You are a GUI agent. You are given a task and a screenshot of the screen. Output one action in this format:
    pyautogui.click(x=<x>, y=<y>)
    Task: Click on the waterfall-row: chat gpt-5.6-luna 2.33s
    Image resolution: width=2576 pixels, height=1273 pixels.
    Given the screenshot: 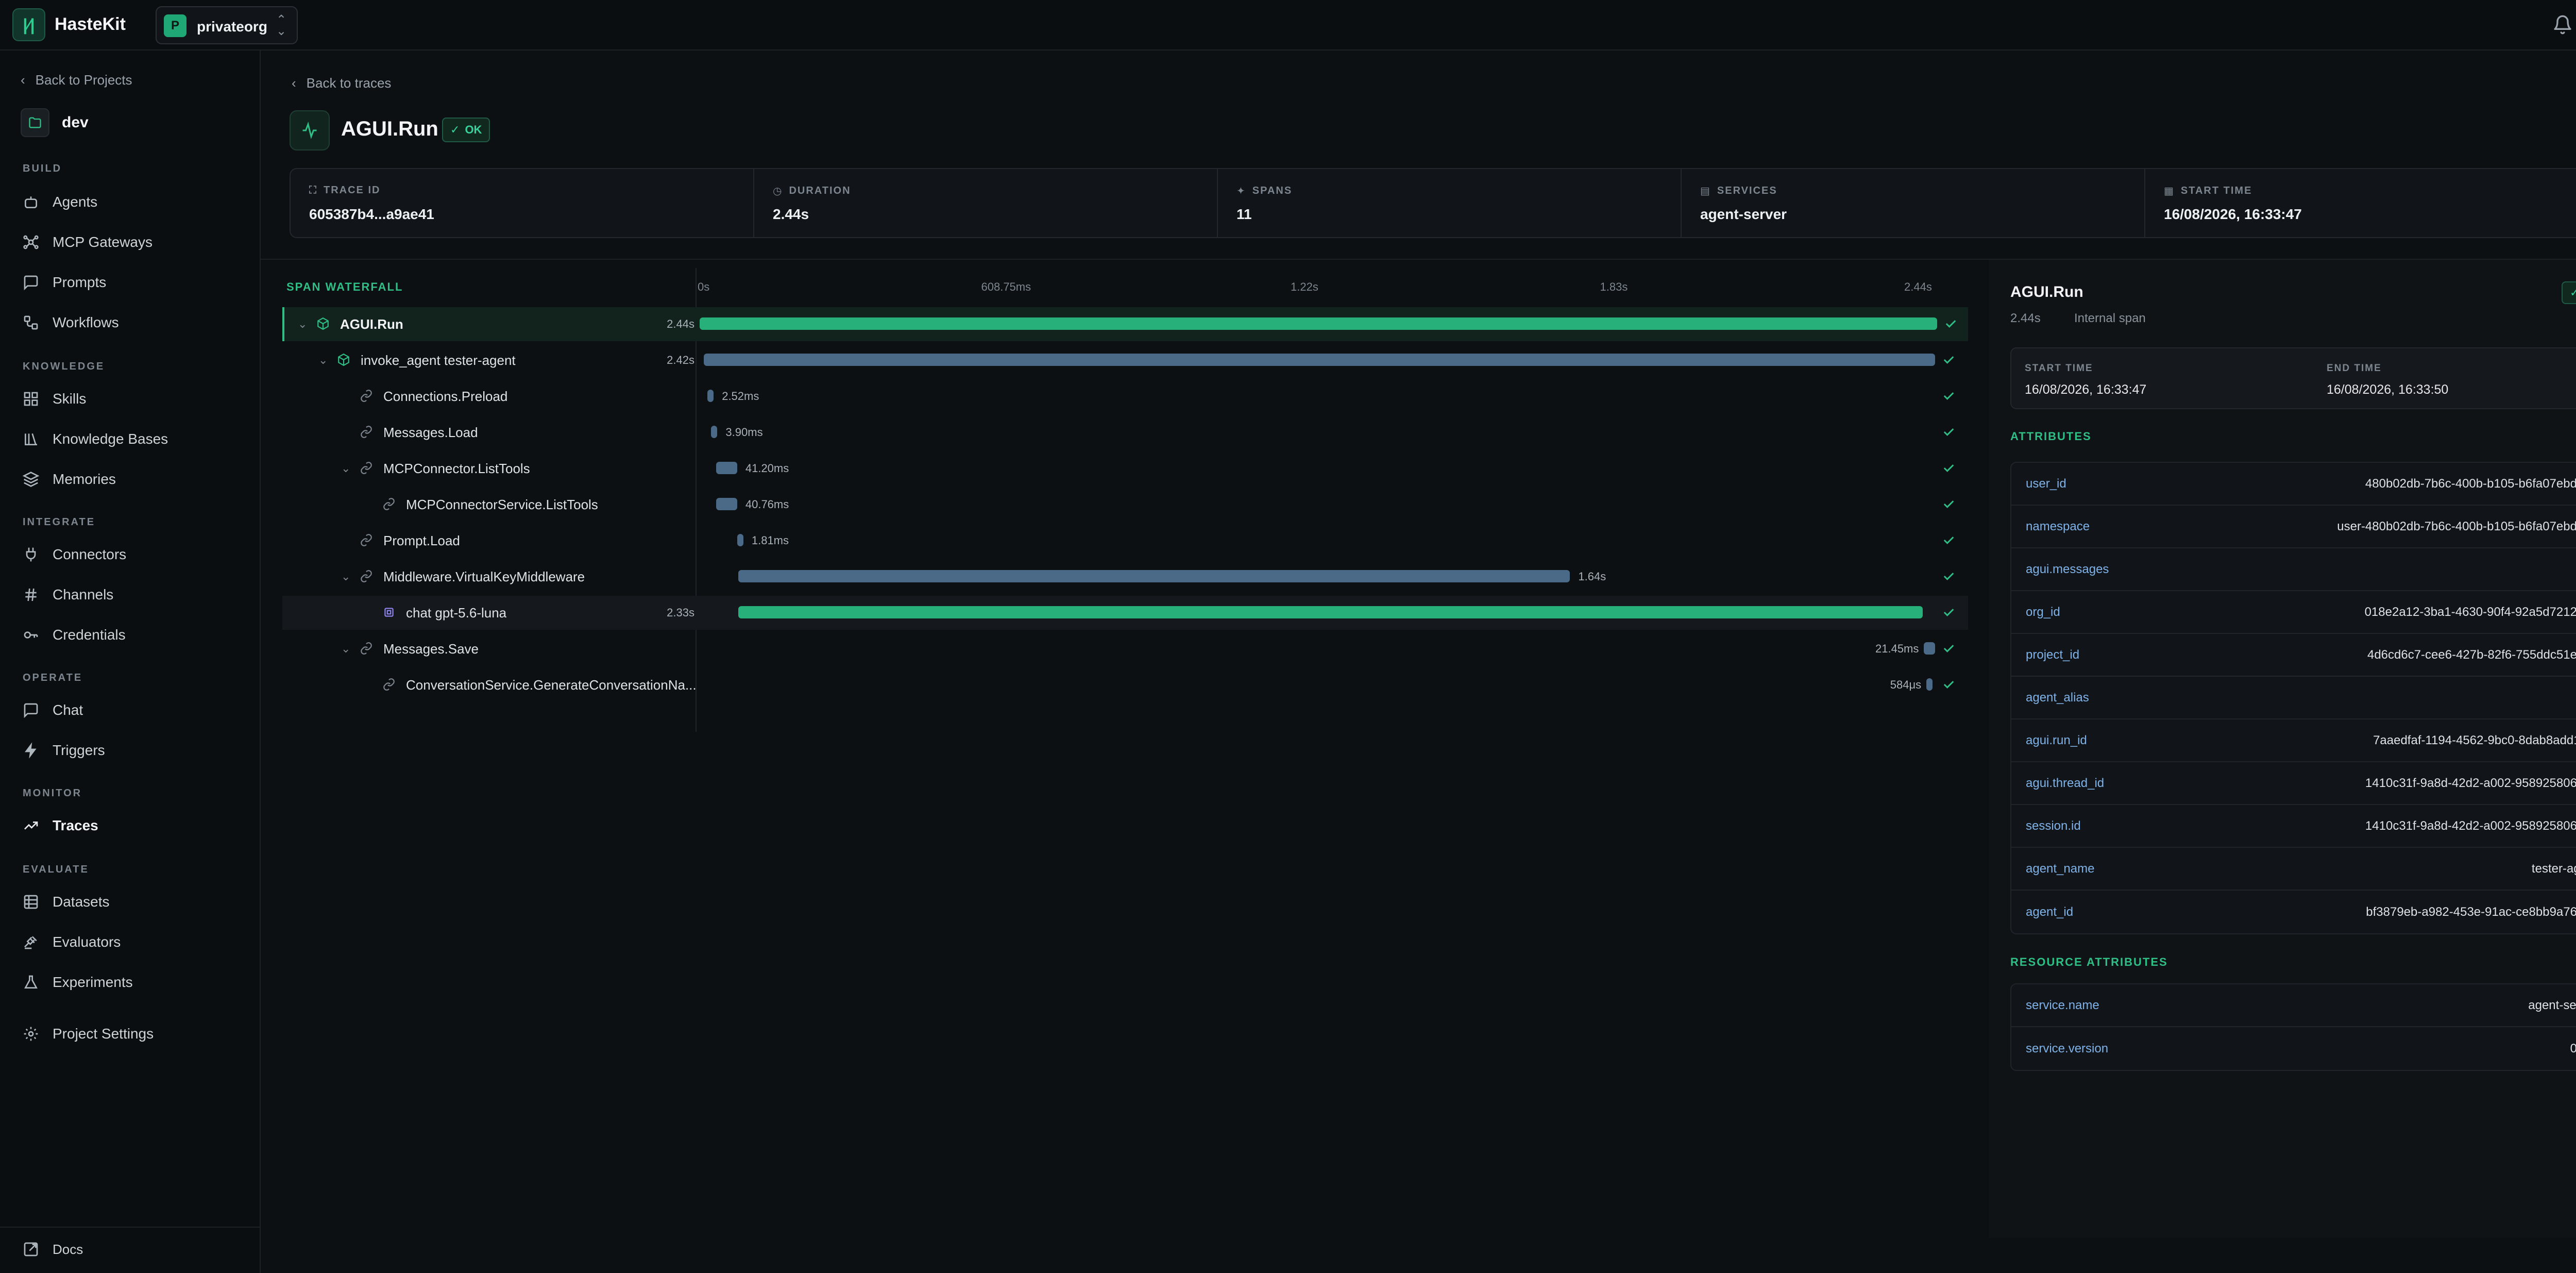 What is the action you would take?
    pyautogui.click(x=1125, y=613)
    